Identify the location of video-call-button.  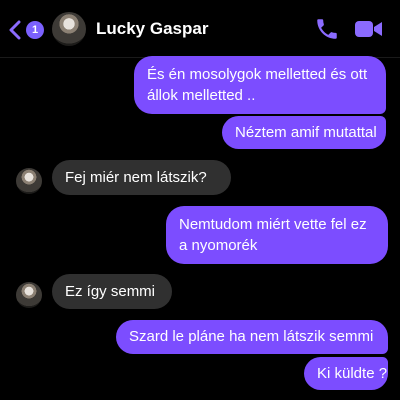
(369, 29).